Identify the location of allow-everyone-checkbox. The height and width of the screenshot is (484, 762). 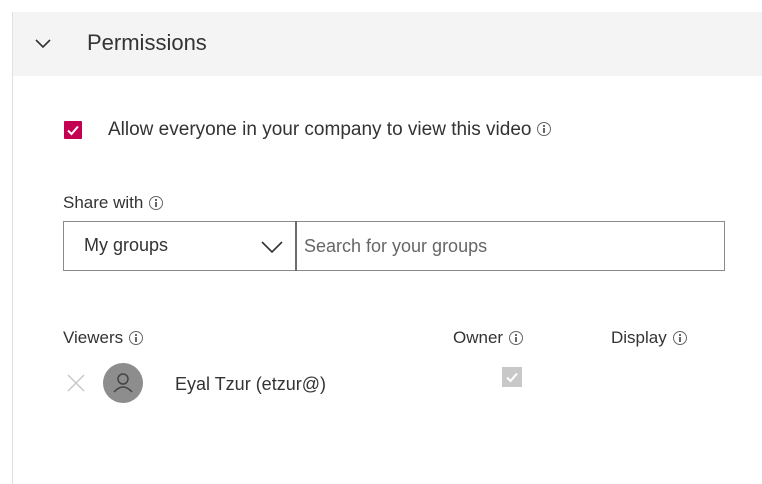
(73, 130).